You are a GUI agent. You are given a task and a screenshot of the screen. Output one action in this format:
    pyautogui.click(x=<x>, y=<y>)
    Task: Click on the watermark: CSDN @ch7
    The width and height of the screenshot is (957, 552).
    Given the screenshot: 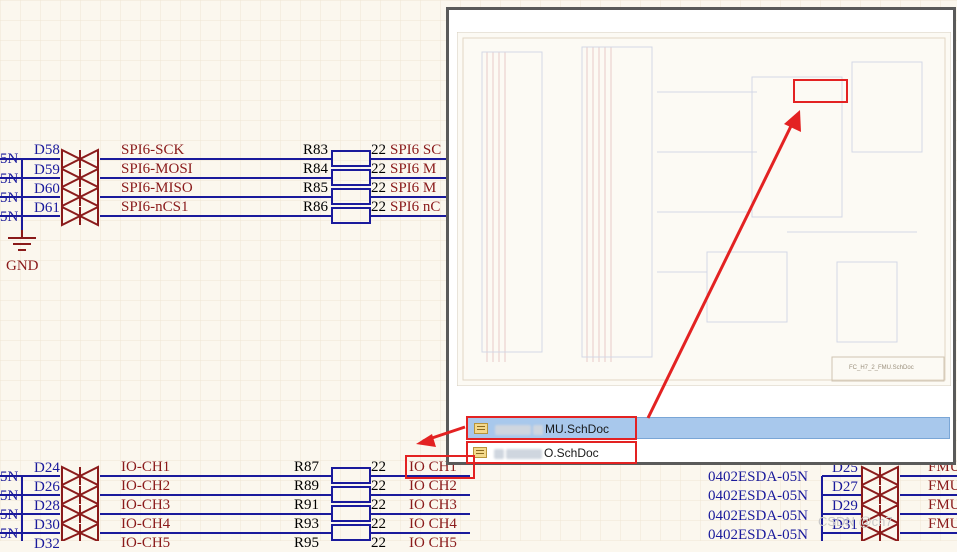 What is the action you would take?
    pyautogui.click(x=855, y=521)
    